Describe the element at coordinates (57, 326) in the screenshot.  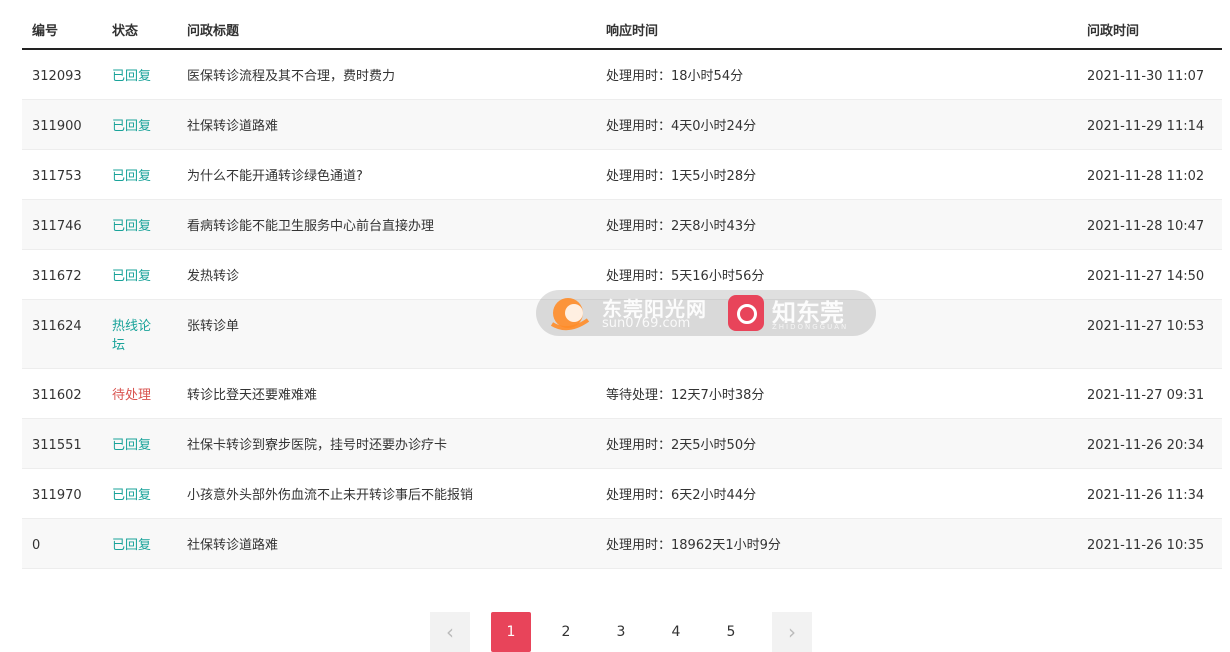
I see `row-id: 311624` at that location.